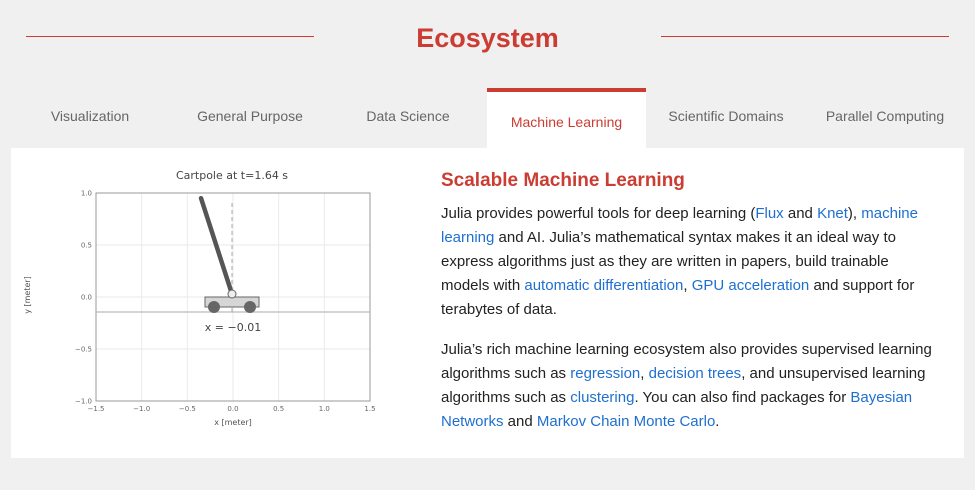  What do you see at coordinates (250, 118) in the screenshot?
I see `tab-general-purpose: General Purpose` at bounding box center [250, 118].